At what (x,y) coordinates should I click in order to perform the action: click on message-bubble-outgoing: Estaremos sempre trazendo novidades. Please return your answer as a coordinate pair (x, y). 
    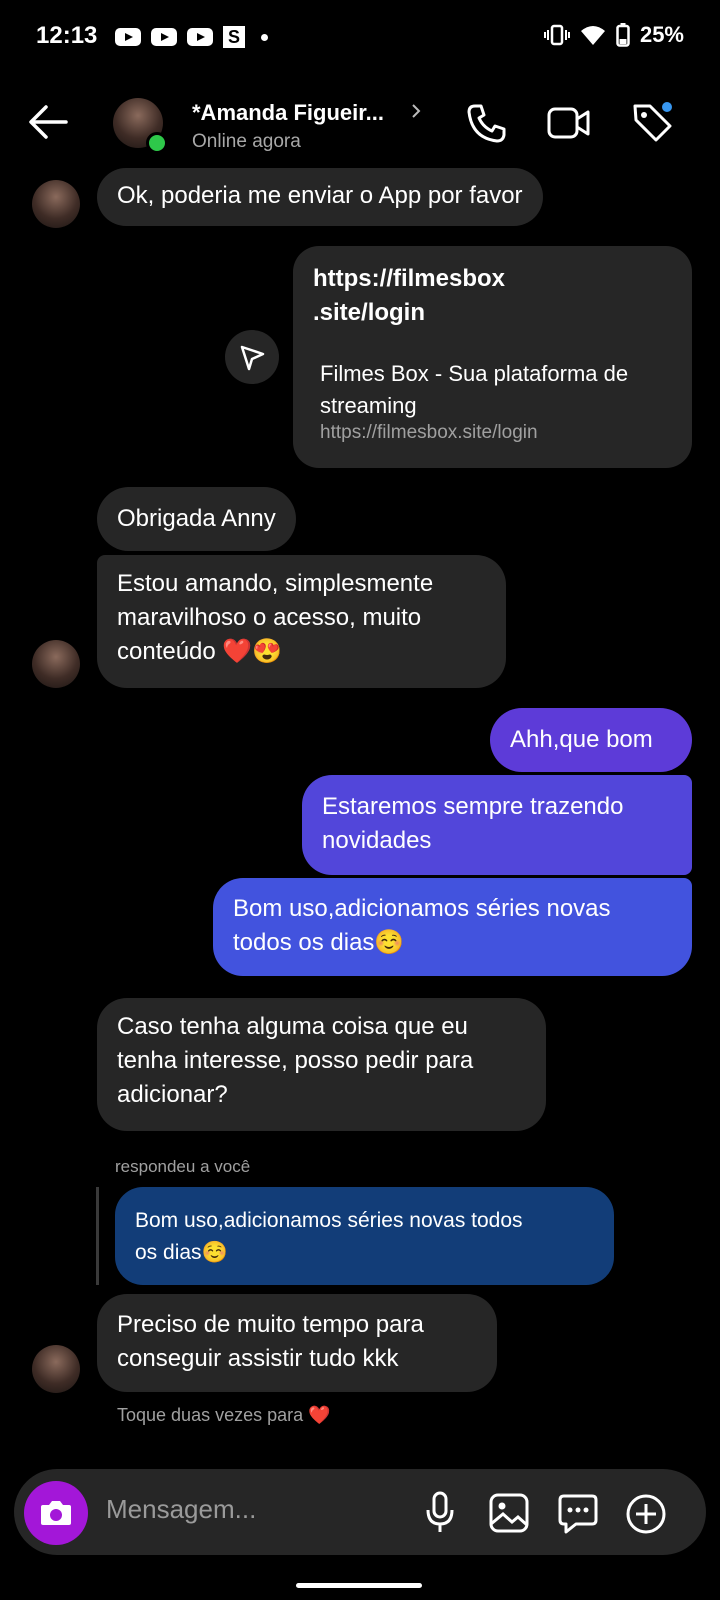
    Looking at the image, I should click on (497, 825).